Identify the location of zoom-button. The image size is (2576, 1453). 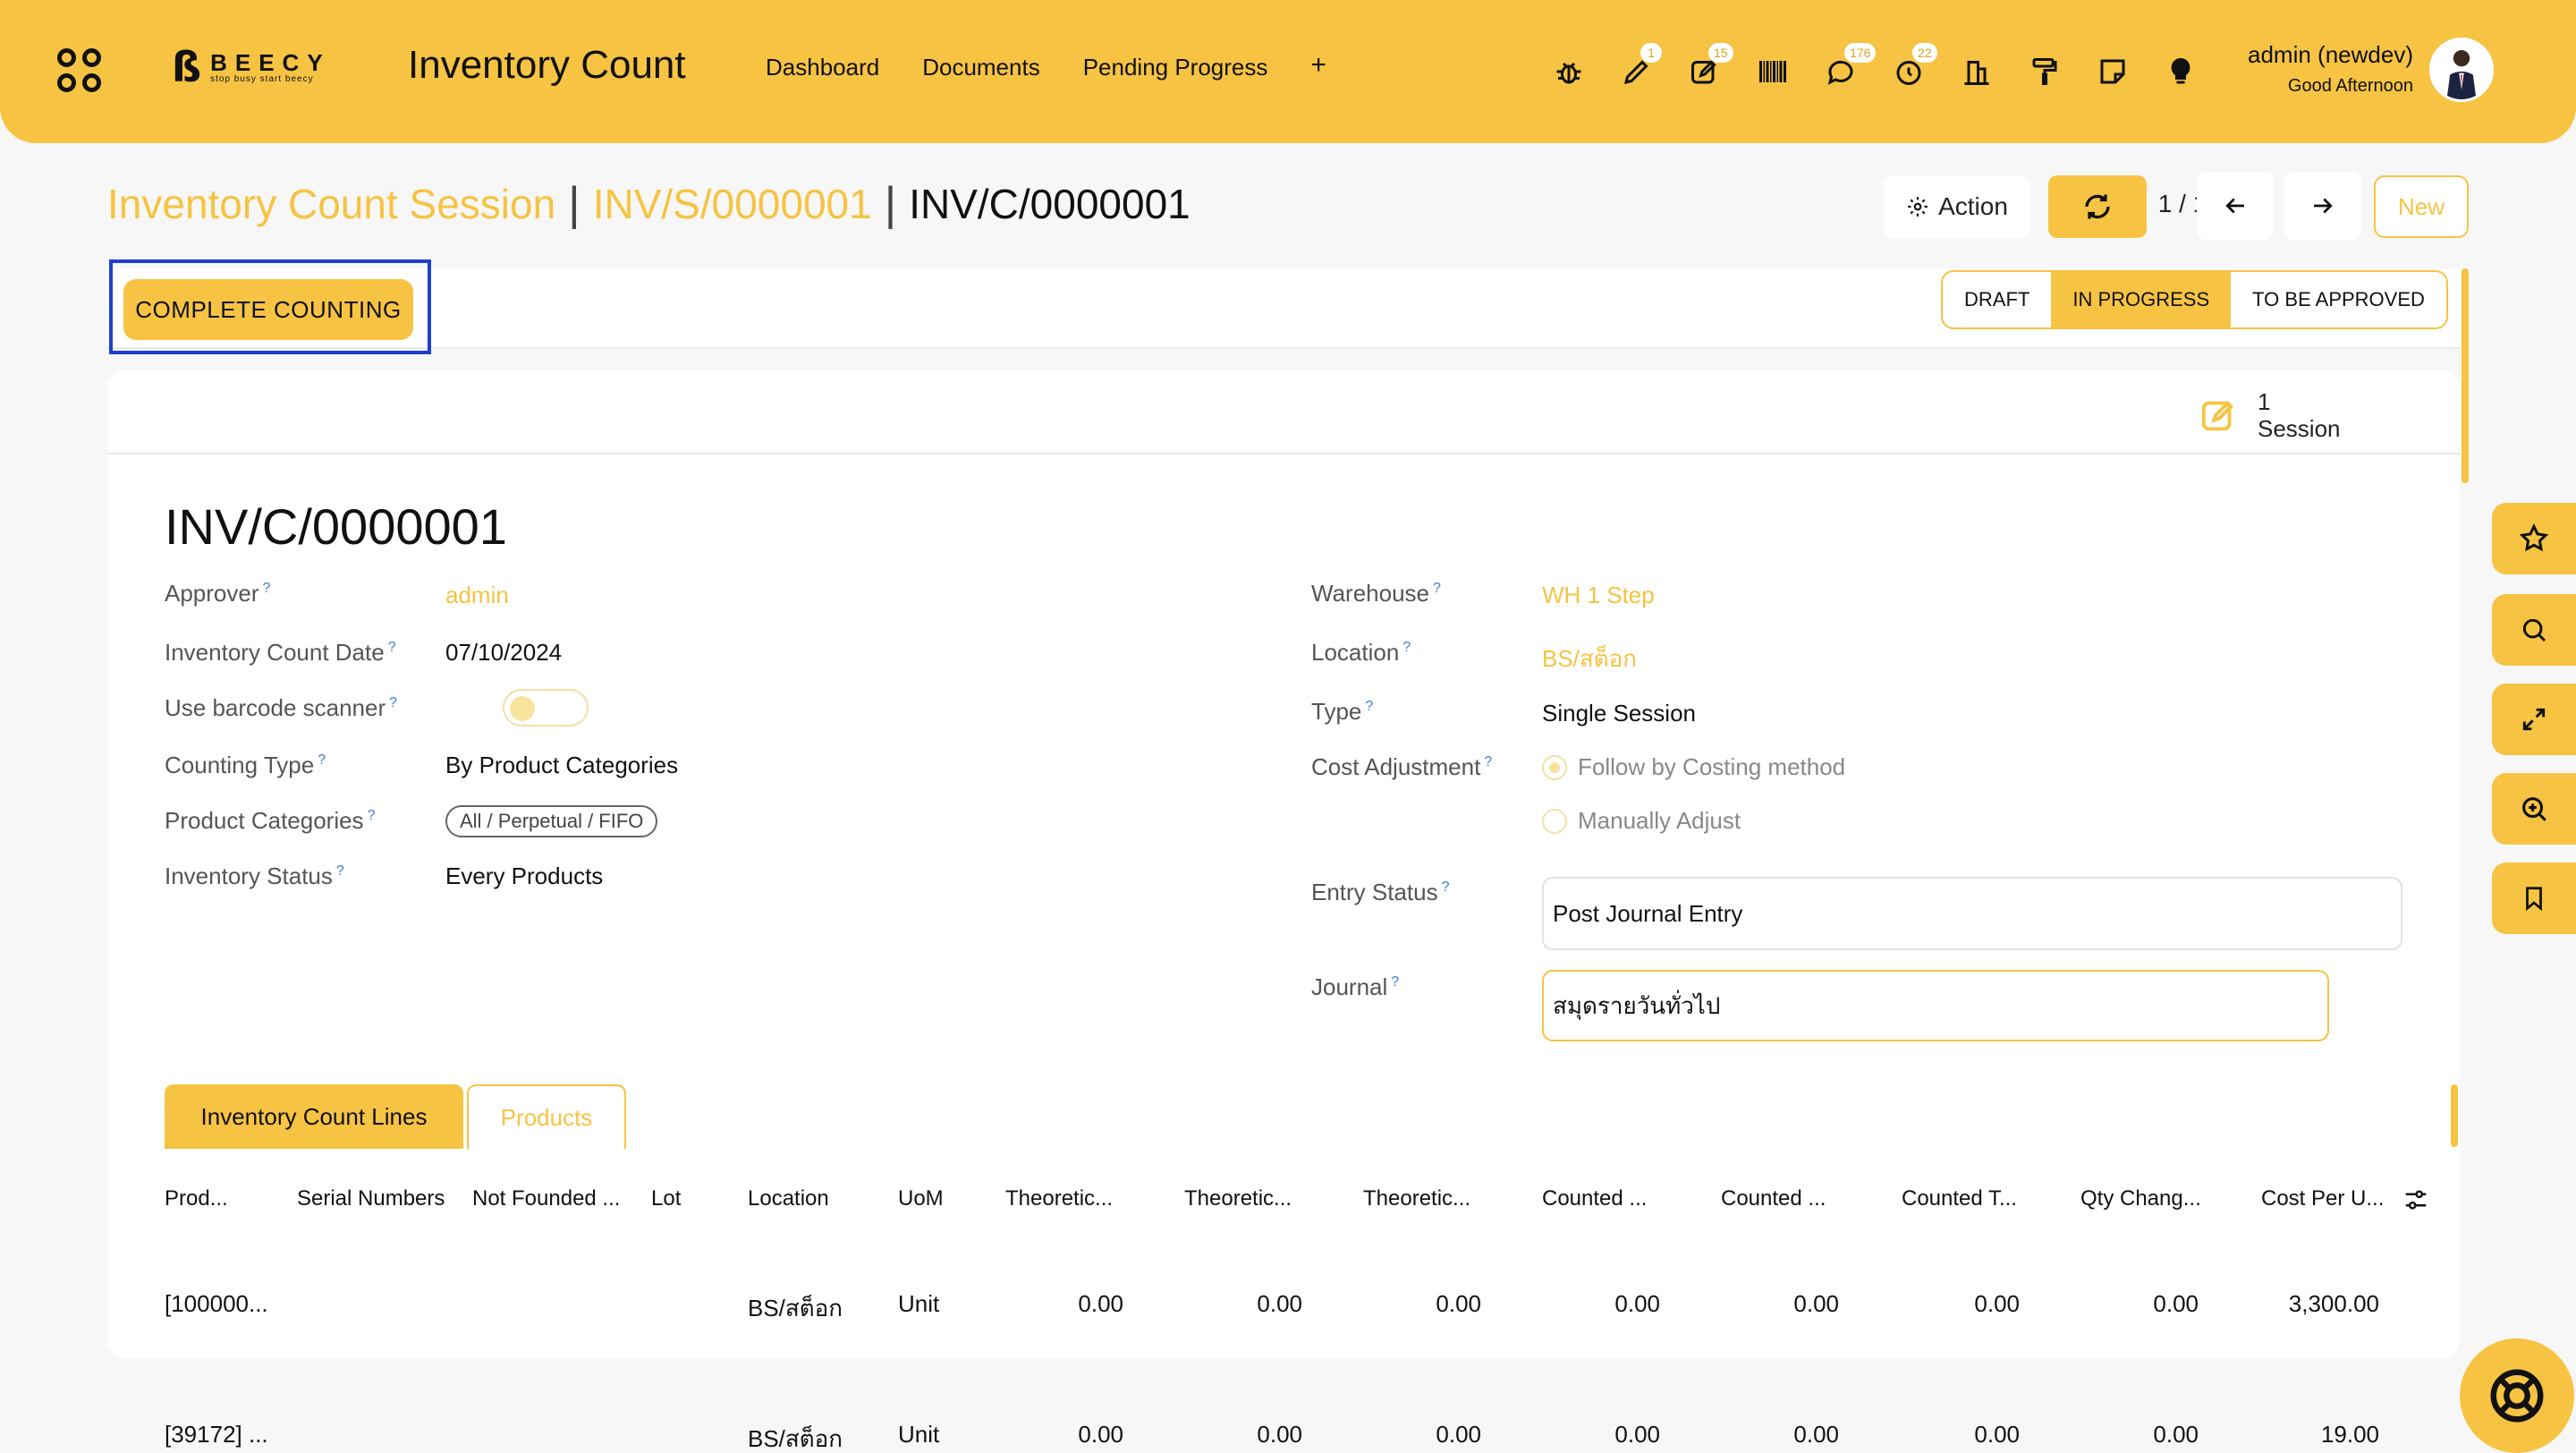
(2534, 809).